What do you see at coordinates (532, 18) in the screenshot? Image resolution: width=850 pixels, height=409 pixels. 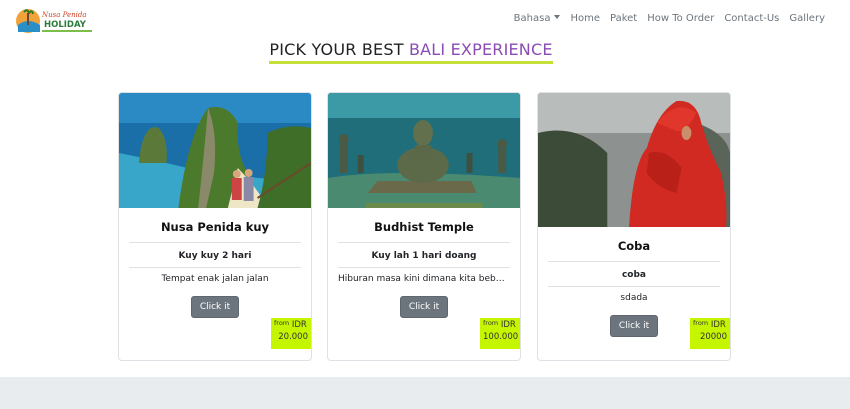 I see `nav-bahasa-label: Bahasa` at bounding box center [532, 18].